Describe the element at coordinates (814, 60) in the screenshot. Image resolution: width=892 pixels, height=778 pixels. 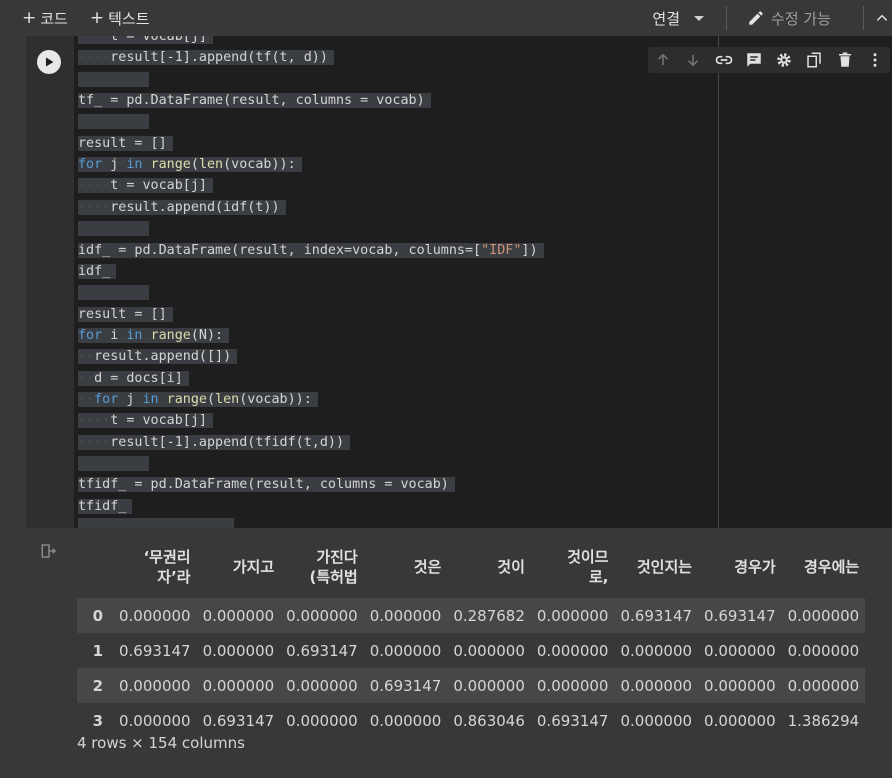
I see `mirror-cell-icon` at that location.